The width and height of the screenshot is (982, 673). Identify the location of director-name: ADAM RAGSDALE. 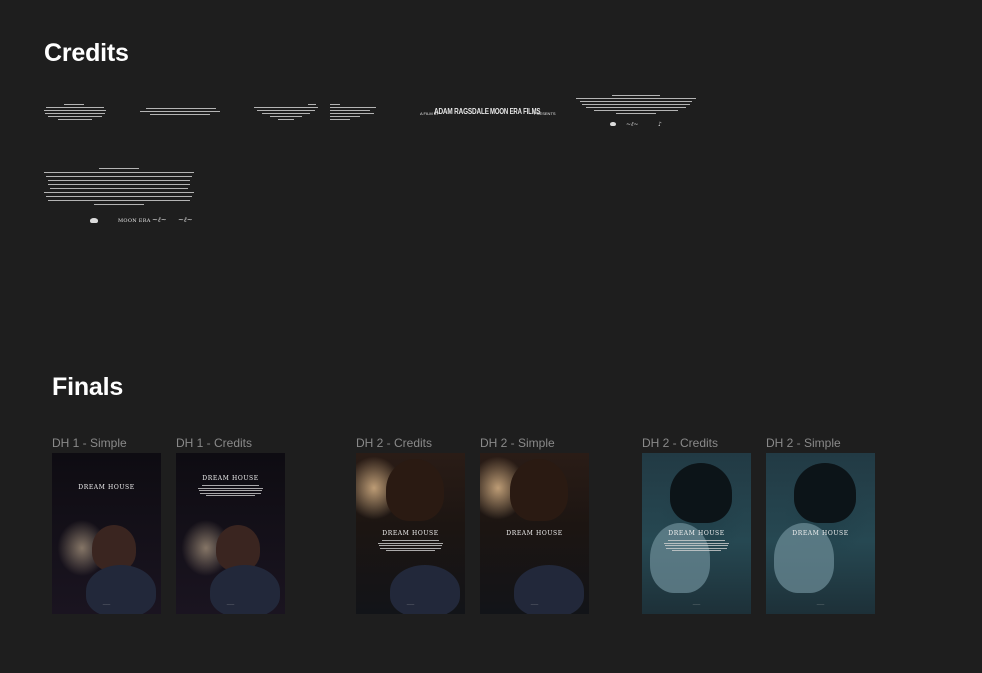
(461, 111).